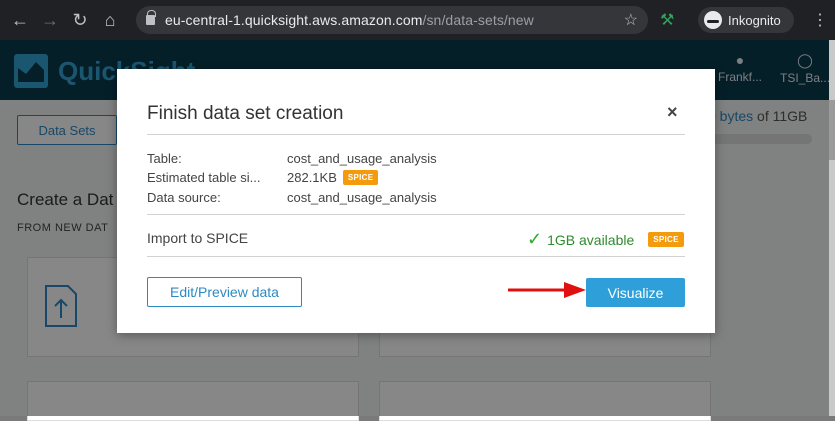 The image size is (835, 421). Describe the element at coordinates (151, 17) in the screenshot. I see `lock-icon` at that location.